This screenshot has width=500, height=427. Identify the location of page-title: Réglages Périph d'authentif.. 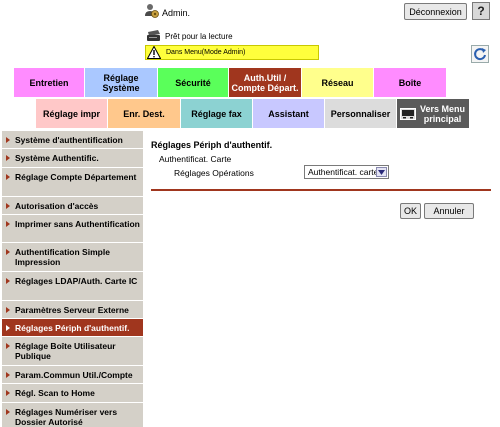
(212, 145).